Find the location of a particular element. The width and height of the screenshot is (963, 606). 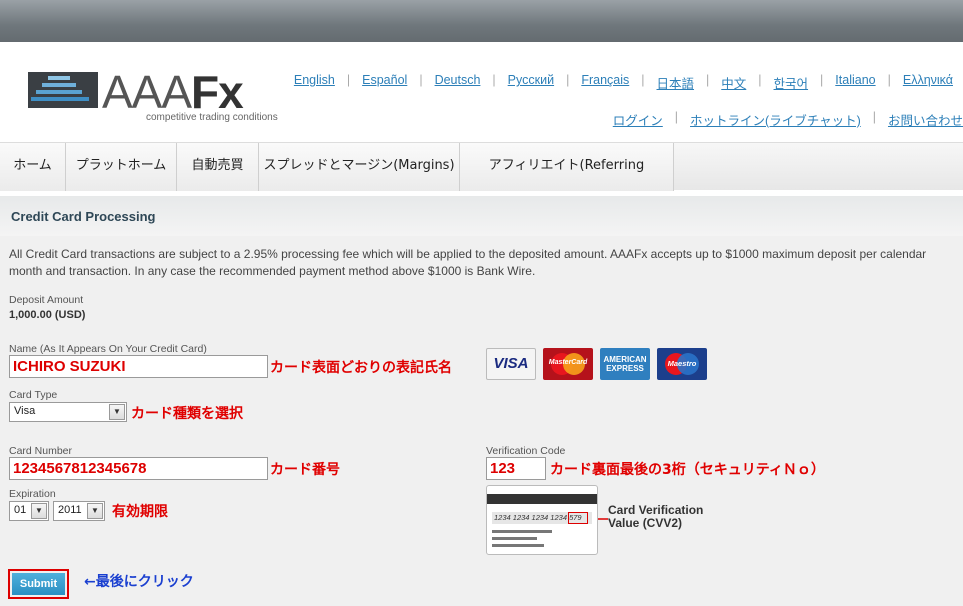

lang-japanese: 日本語 is located at coordinates (676, 82).